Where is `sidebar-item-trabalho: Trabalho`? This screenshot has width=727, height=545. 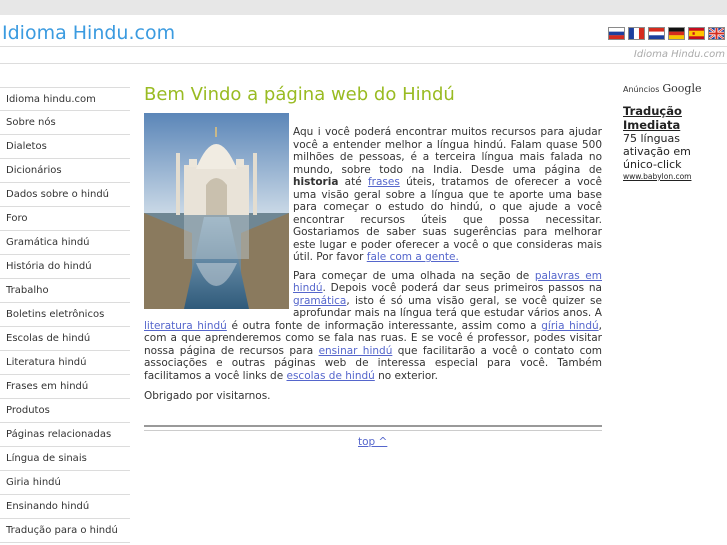 sidebar-item-trabalho: Trabalho is located at coordinates (65, 291).